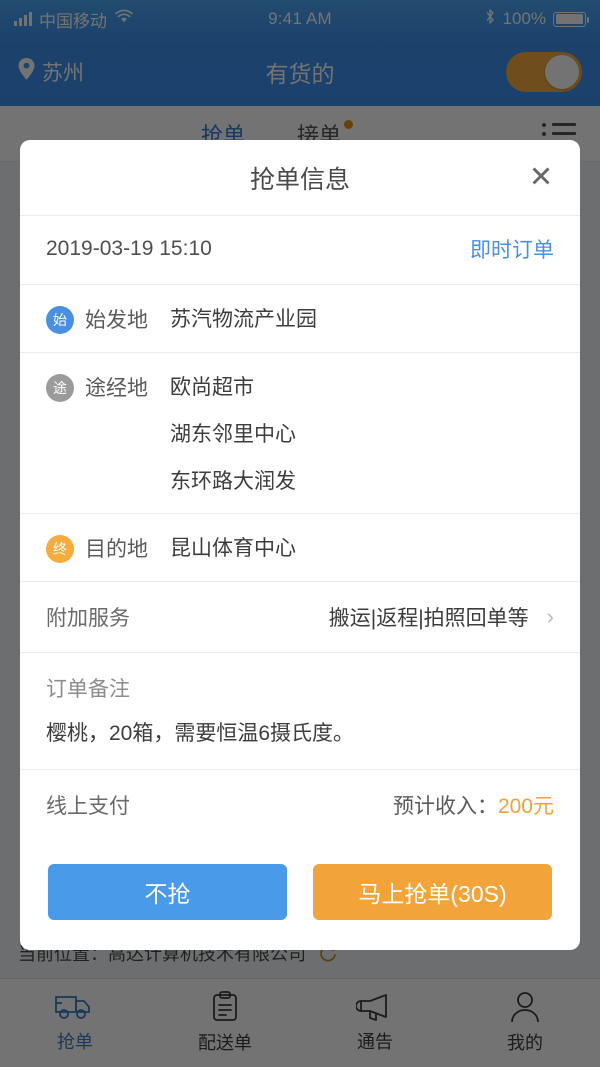 Image resolution: width=600 pixels, height=1067 pixels. I want to click on extra-service-value: 搬运|返程|拍照回单等, so click(428, 618).